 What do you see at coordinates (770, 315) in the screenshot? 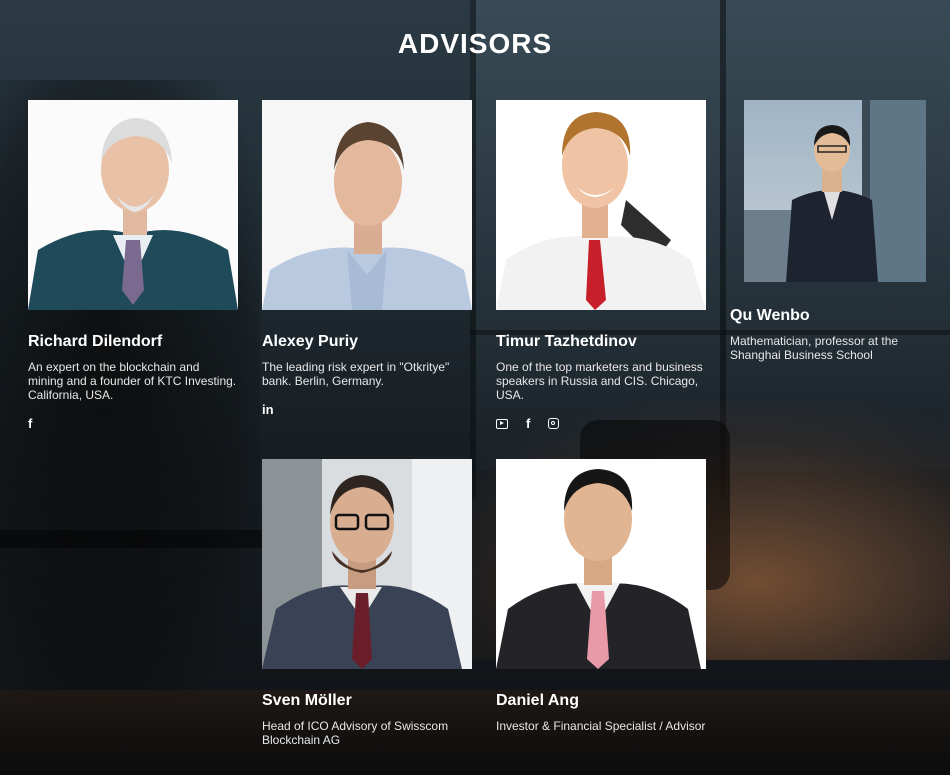
I see `advisor-name: Qu Wenbo` at bounding box center [770, 315].